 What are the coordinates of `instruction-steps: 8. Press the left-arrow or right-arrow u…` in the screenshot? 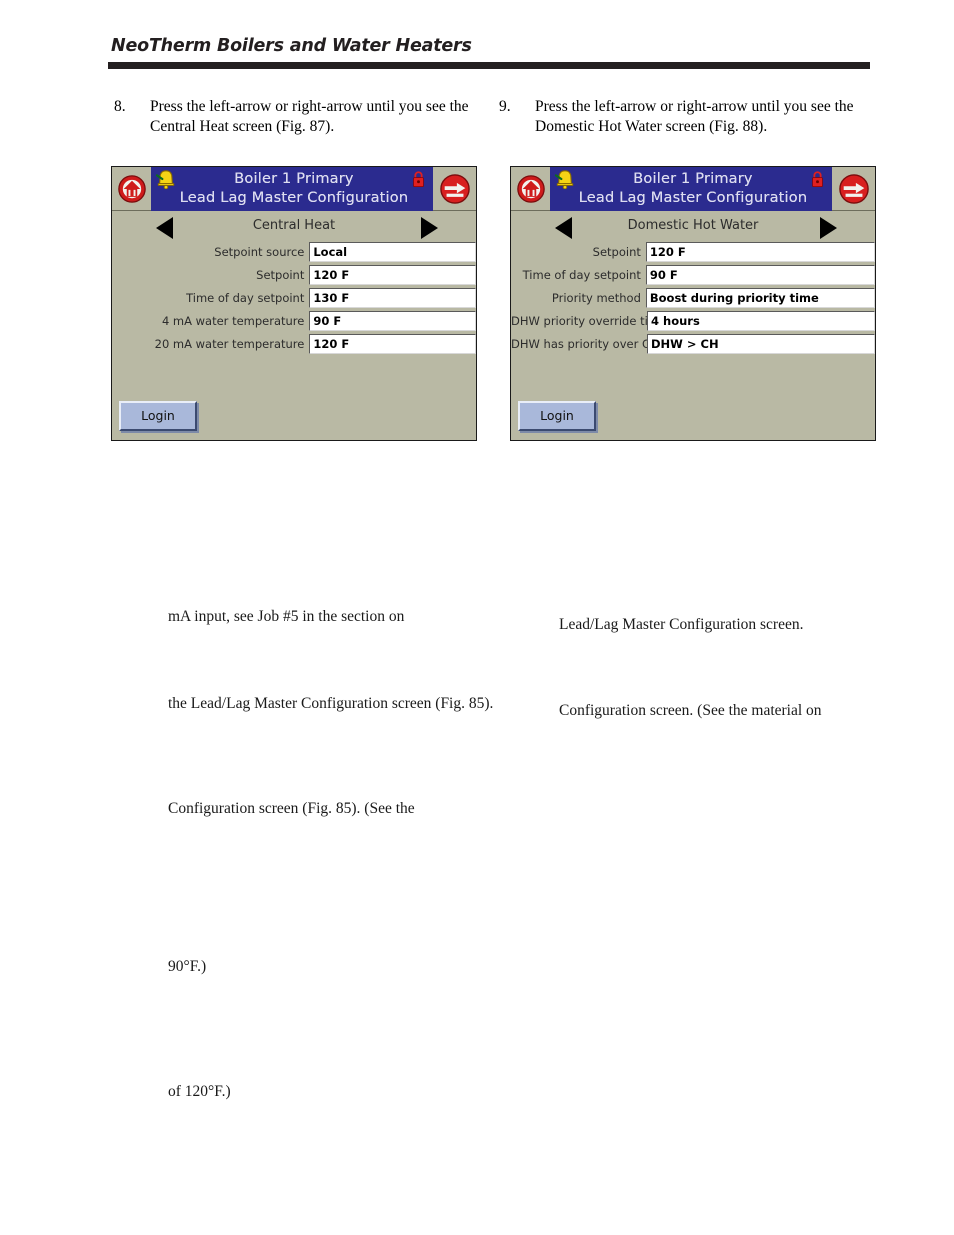 It's located at (493, 116).